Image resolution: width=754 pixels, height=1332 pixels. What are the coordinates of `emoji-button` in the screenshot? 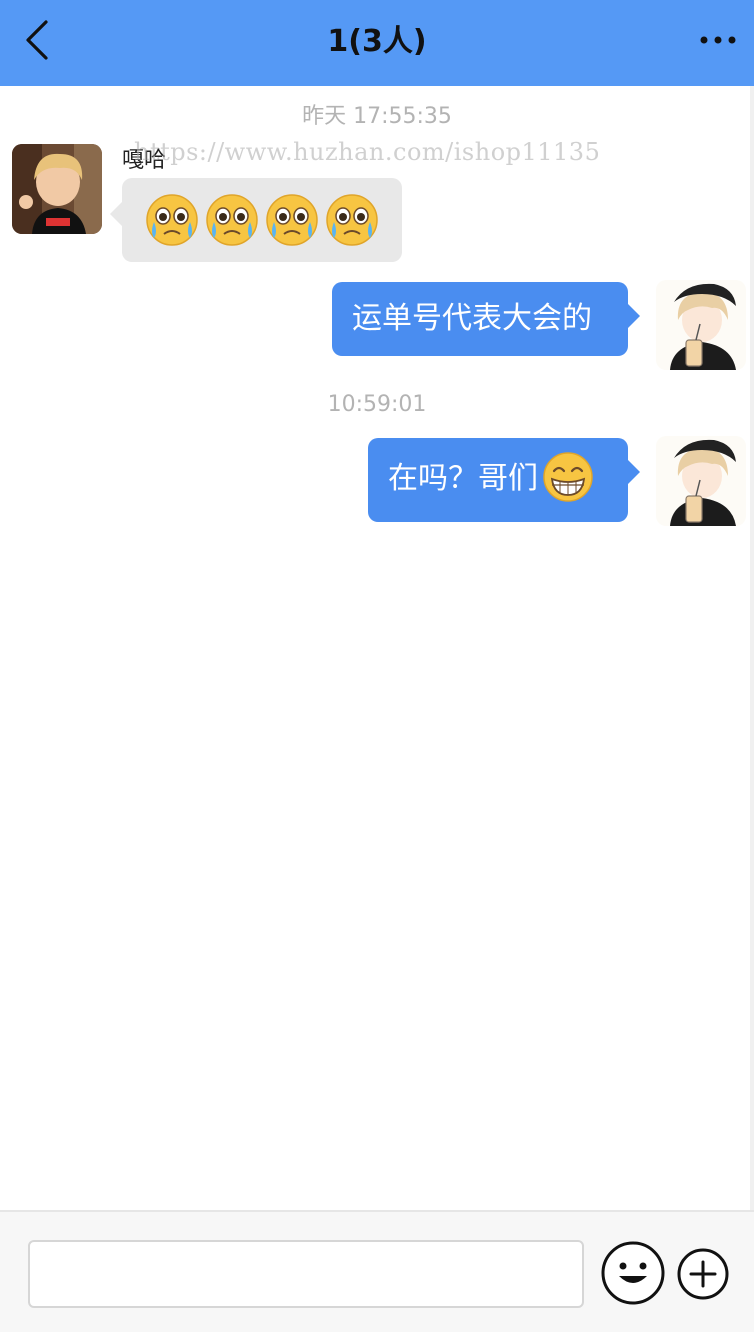 It's located at (633, 1273).